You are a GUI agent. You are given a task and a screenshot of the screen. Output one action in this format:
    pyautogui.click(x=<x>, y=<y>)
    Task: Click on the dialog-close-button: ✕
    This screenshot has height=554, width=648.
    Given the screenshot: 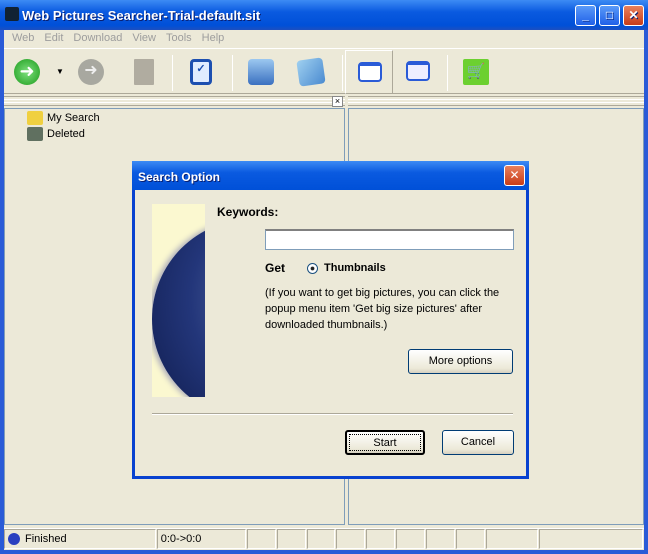 What is the action you would take?
    pyautogui.click(x=514, y=175)
    